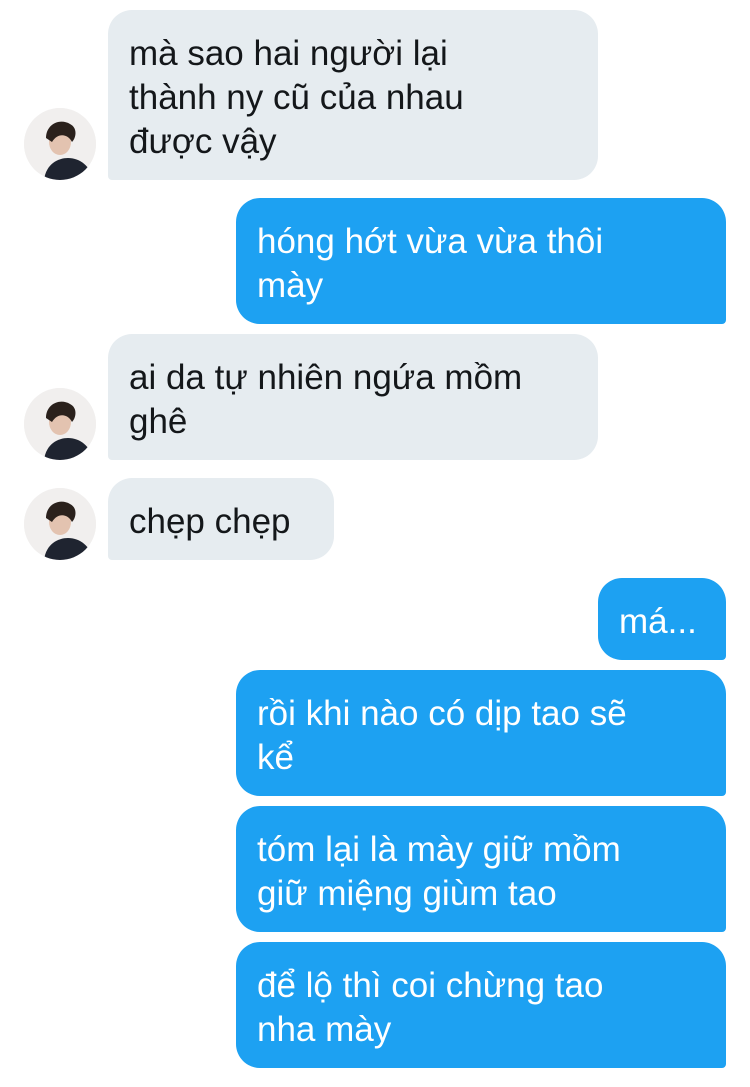  What do you see at coordinates (221, 519) in the screenshot?
I see `incoming-message-bubble: chẹp chẹp` at bounding box center [221, 519].